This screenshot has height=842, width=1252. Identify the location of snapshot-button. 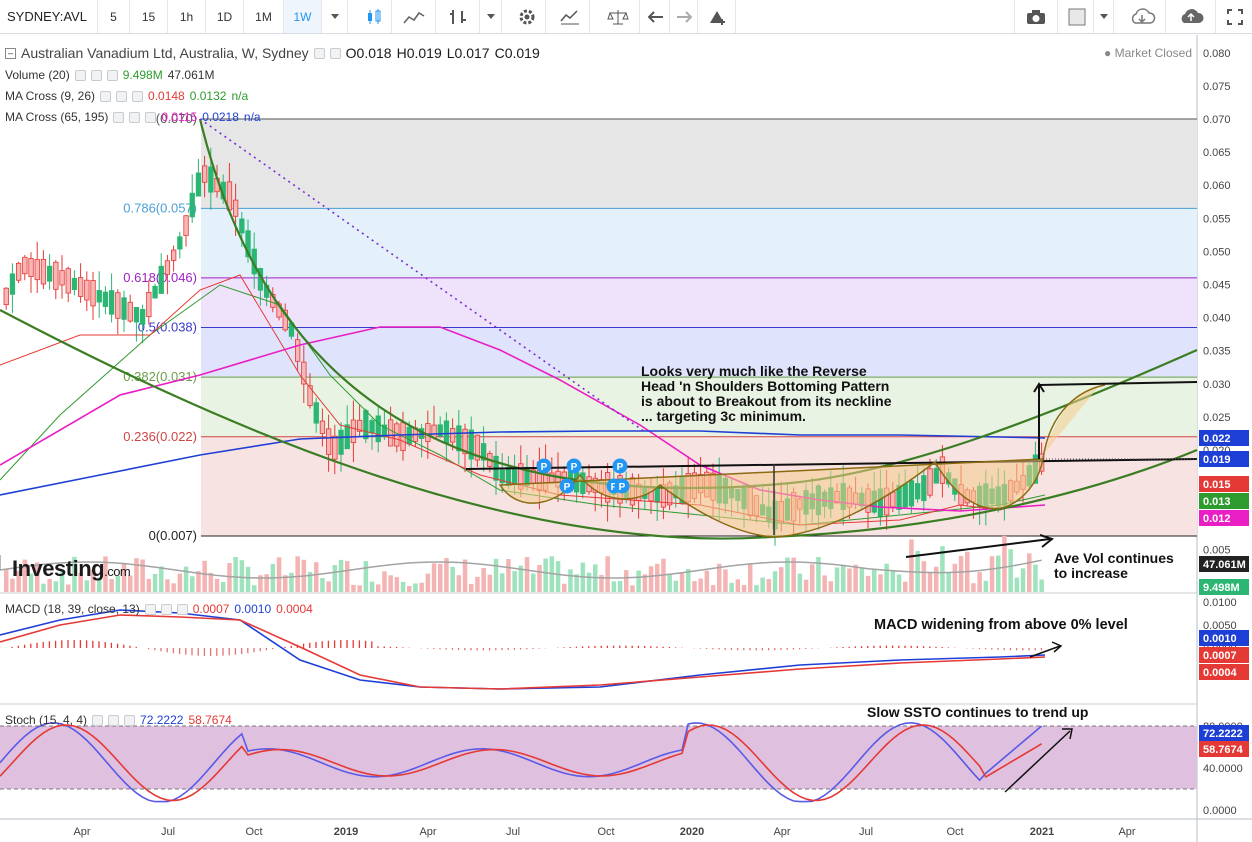
(1036, 16).